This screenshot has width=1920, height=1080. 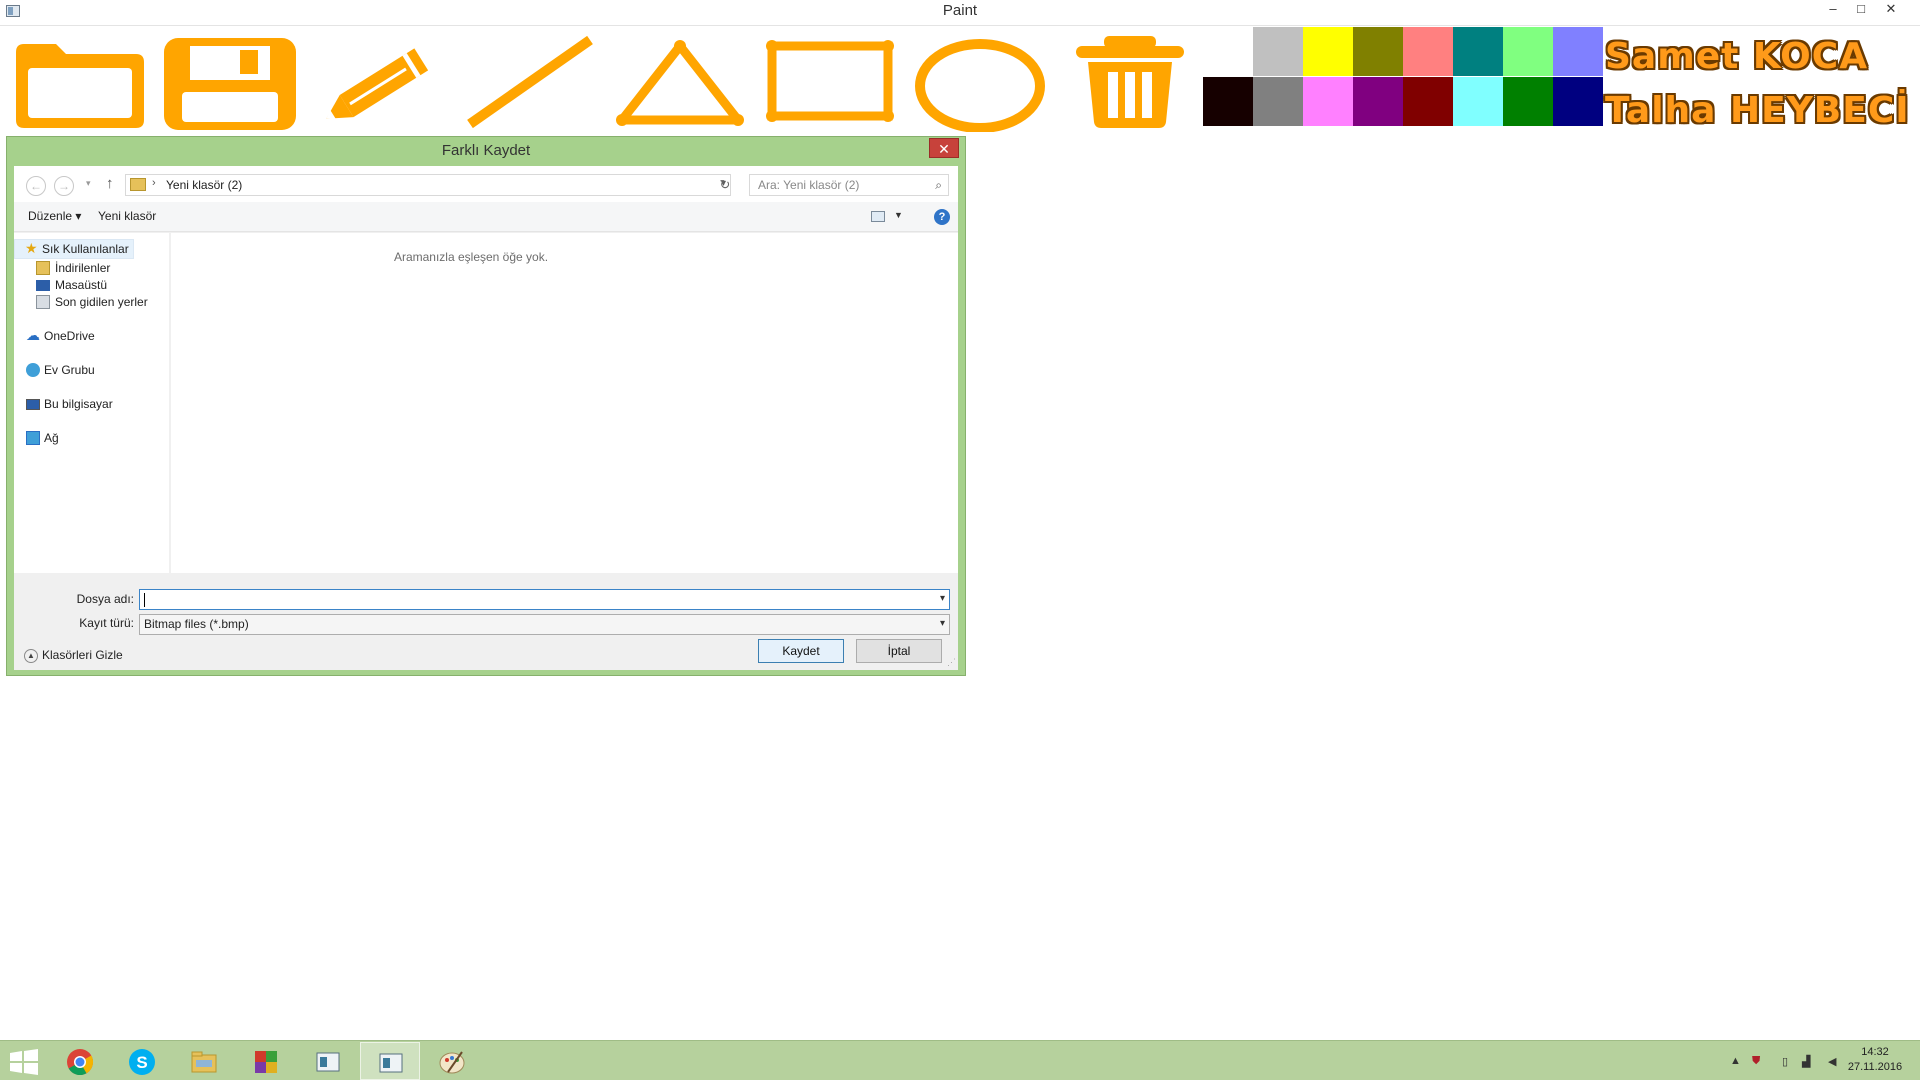 I want to click on up-button: ↑, so click(x=110, y=183).